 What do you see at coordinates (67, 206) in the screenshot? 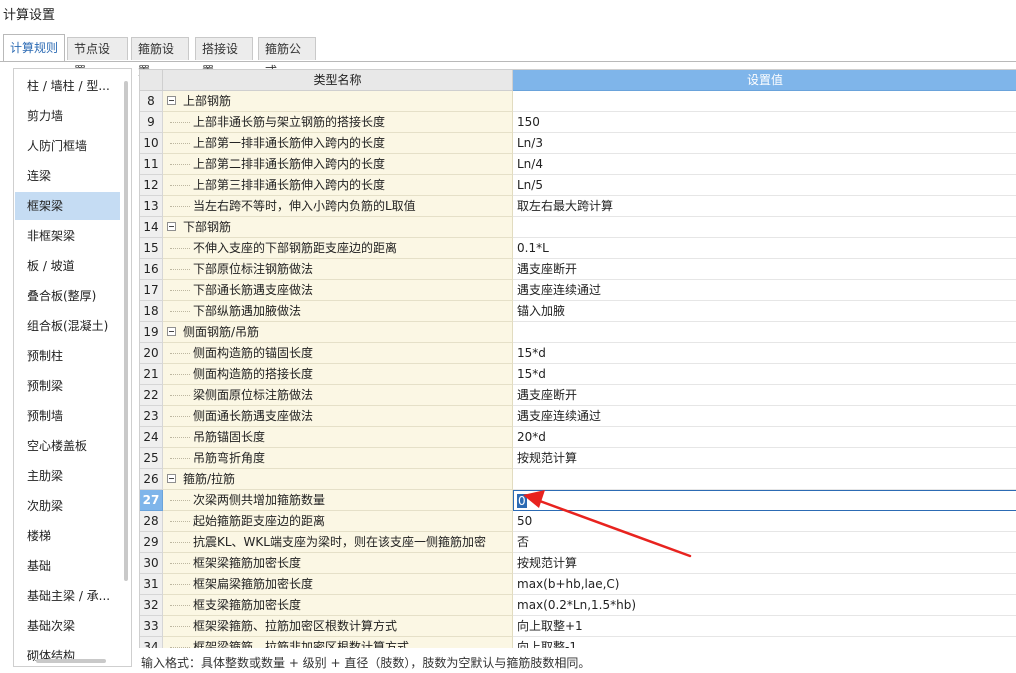
I see `list-item-frame-beam: 框架梁` at bounding box center [67, 206].